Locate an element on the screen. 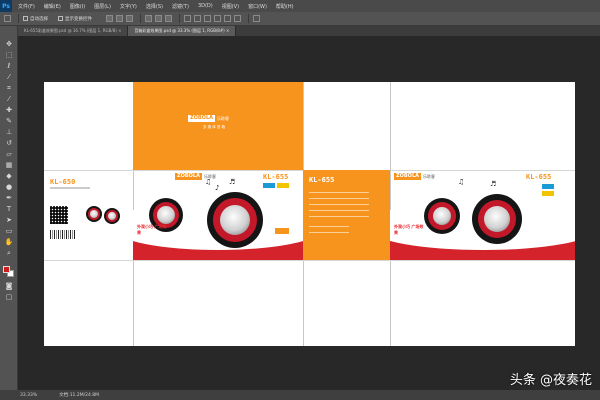  shape-tool-icon: ▭ is located at coordinates (9, 231).